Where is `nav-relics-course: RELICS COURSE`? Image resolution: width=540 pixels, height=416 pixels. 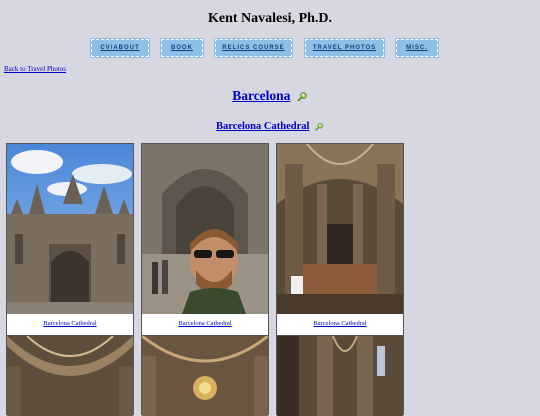 nav-relics-course: RELICS COURSE is located at coordinates (253, 48).